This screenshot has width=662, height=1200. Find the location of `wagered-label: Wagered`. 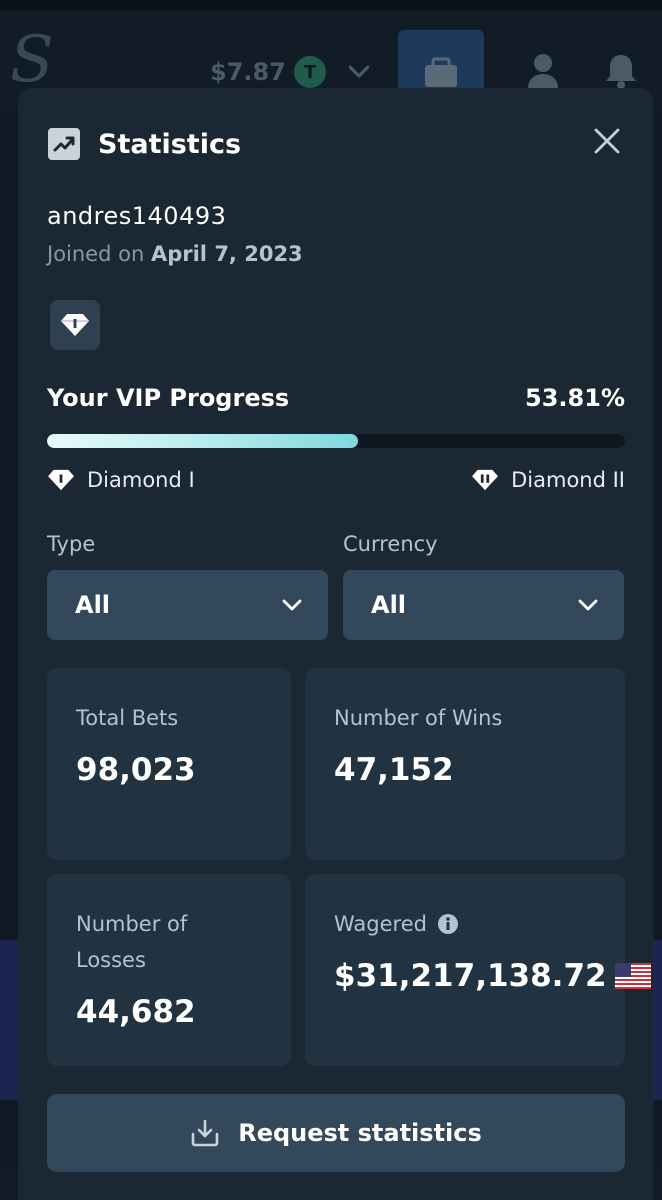

wagered-label: Wagered is located at coordinates (380, 924).